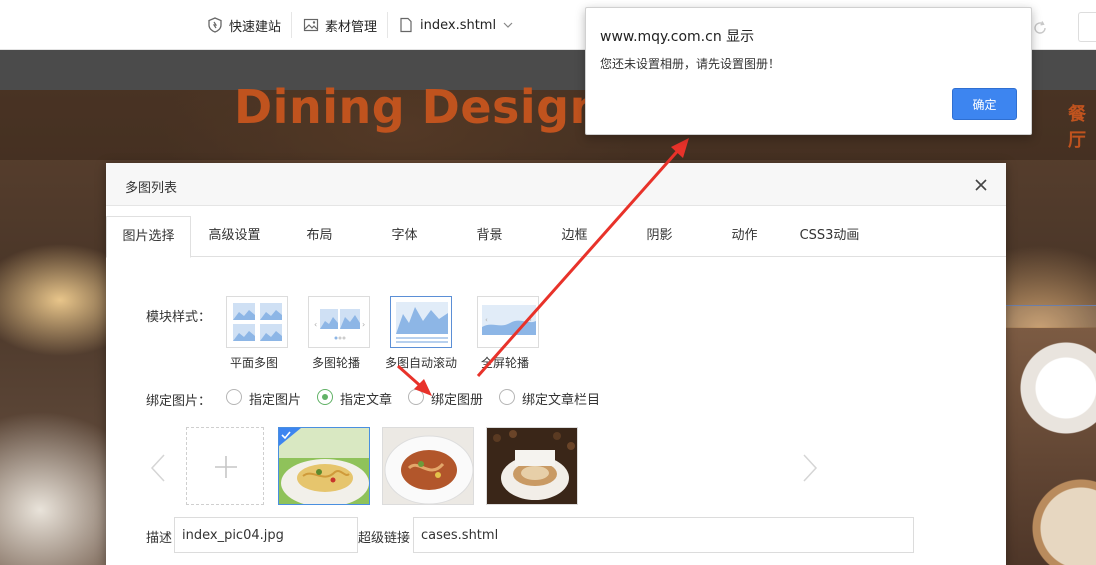 The height and width of the screenshot is (565, 1096). Describe the element at coordinates (384, 538) in the screenshot. I see `hyperlink-label: 超级链接` at that location.